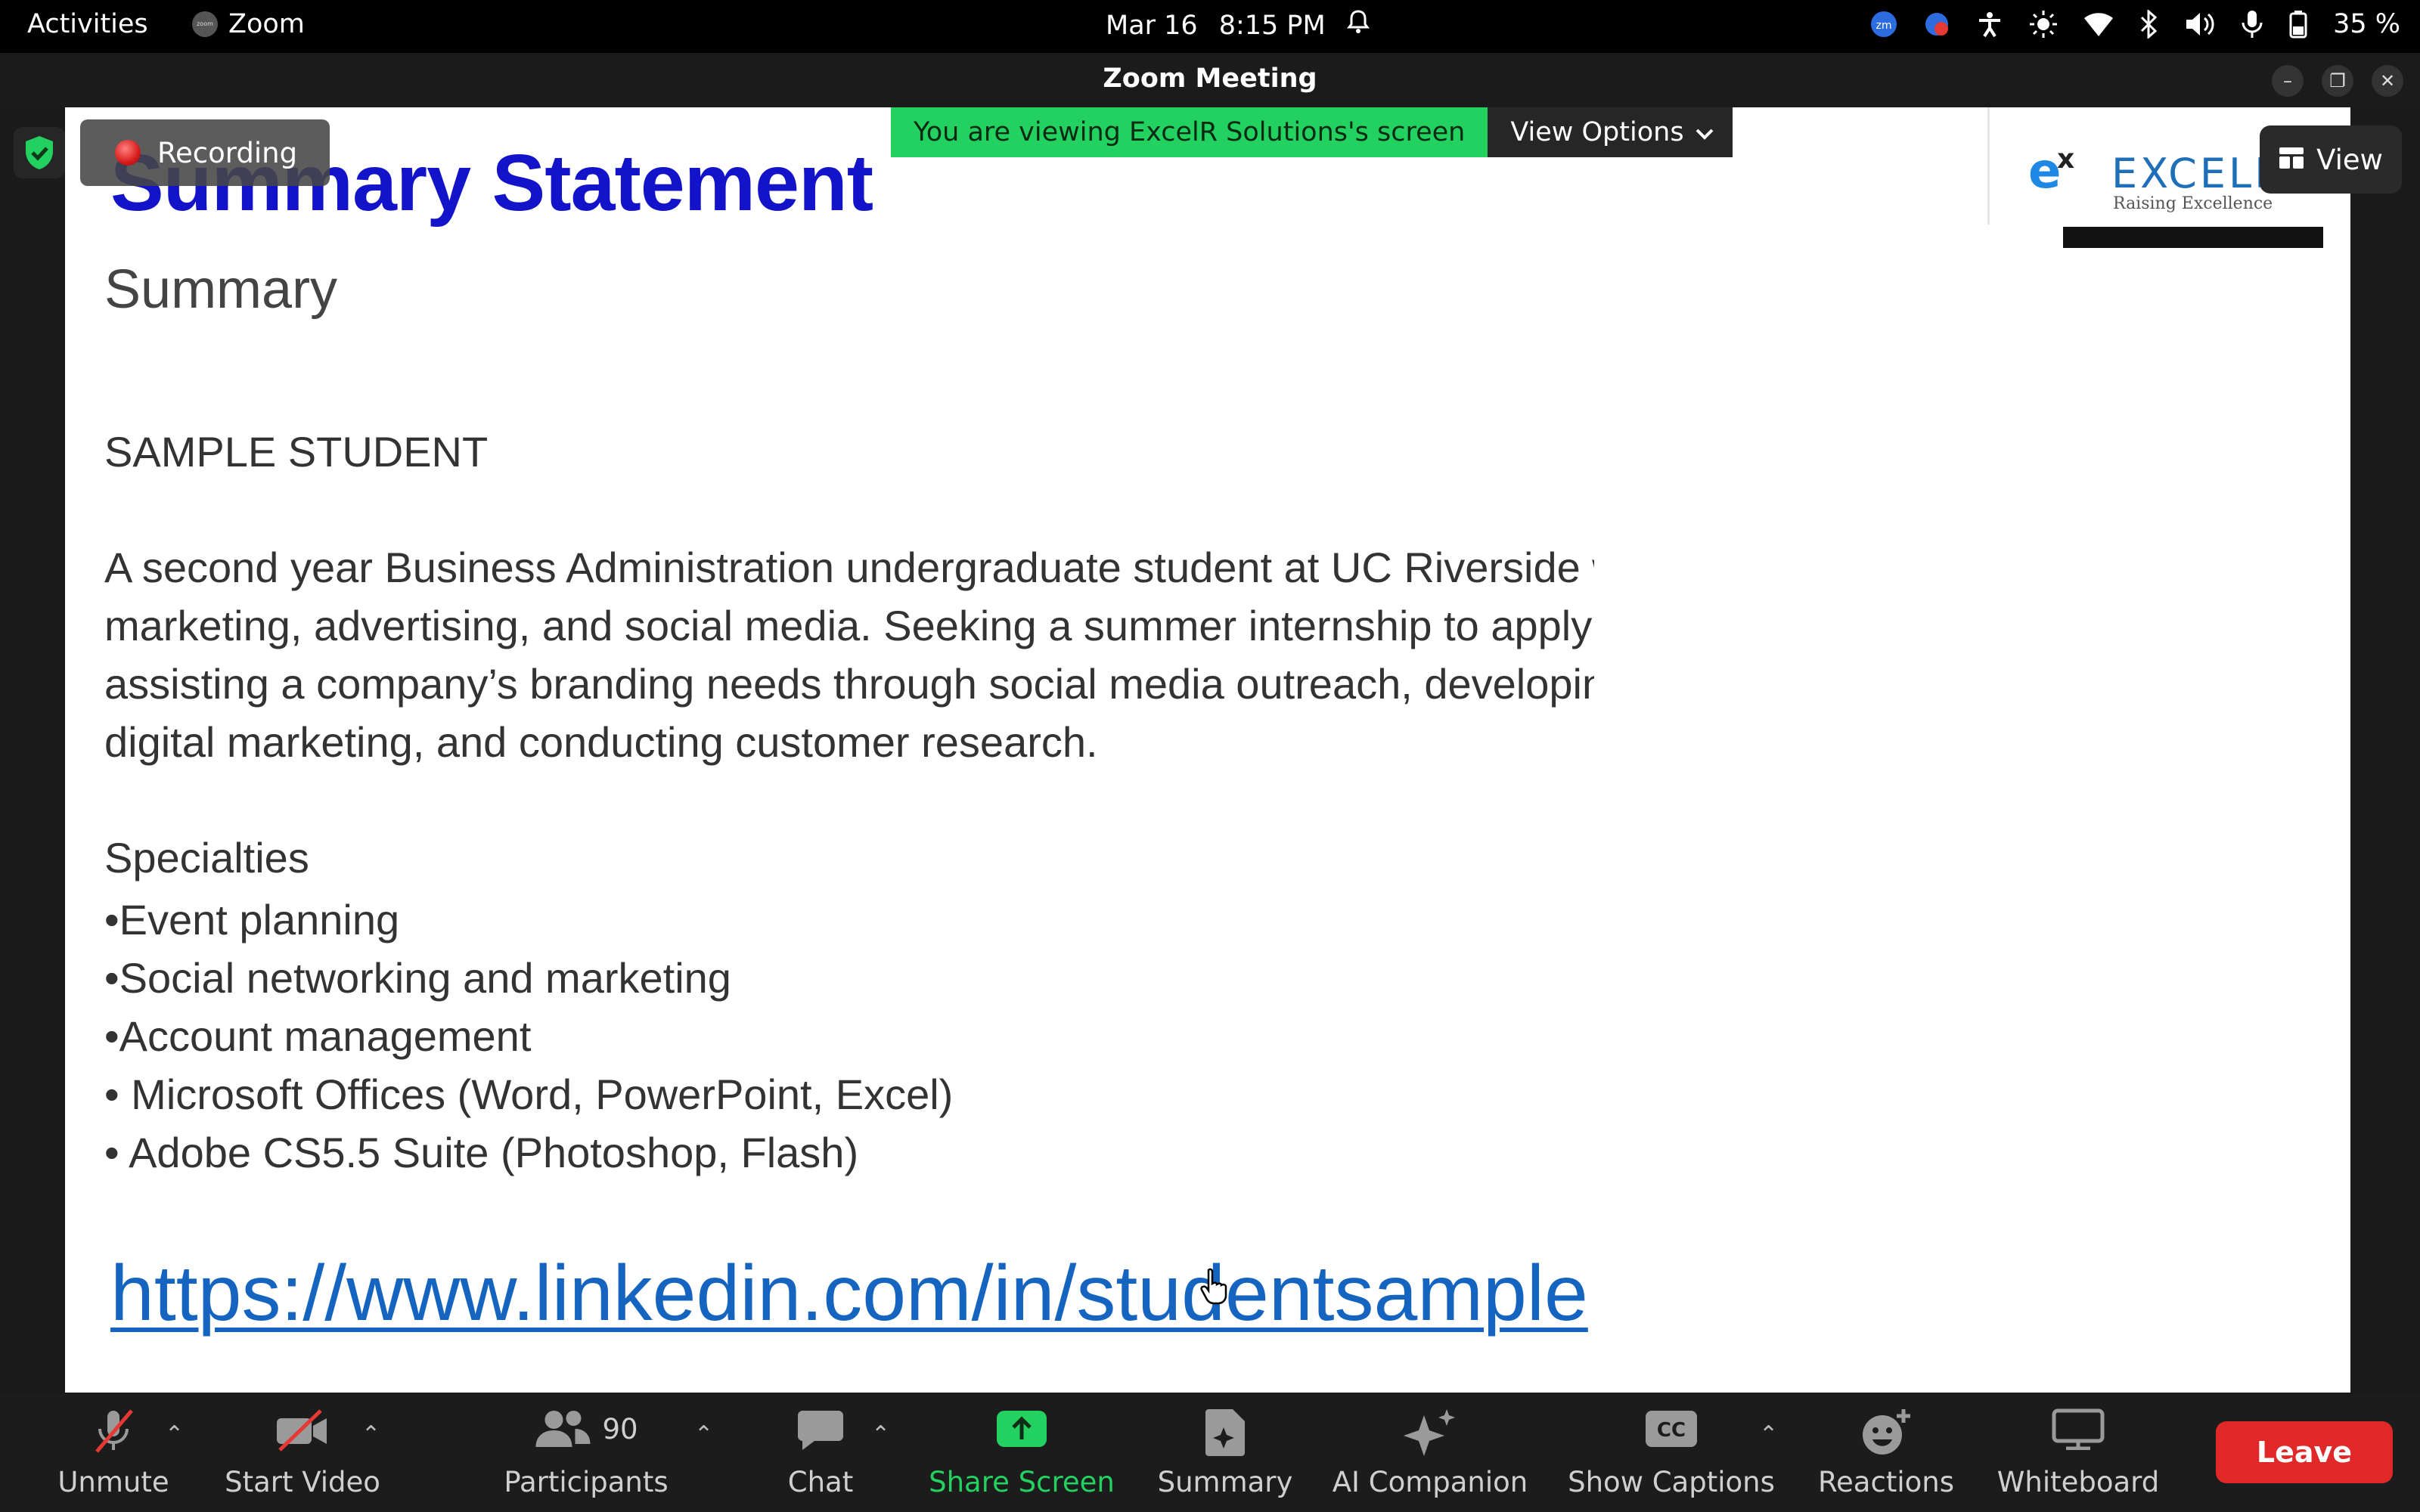 The image size is (2420, 1512). I want to click on whiteboard-icon, so click(2078, 1432).